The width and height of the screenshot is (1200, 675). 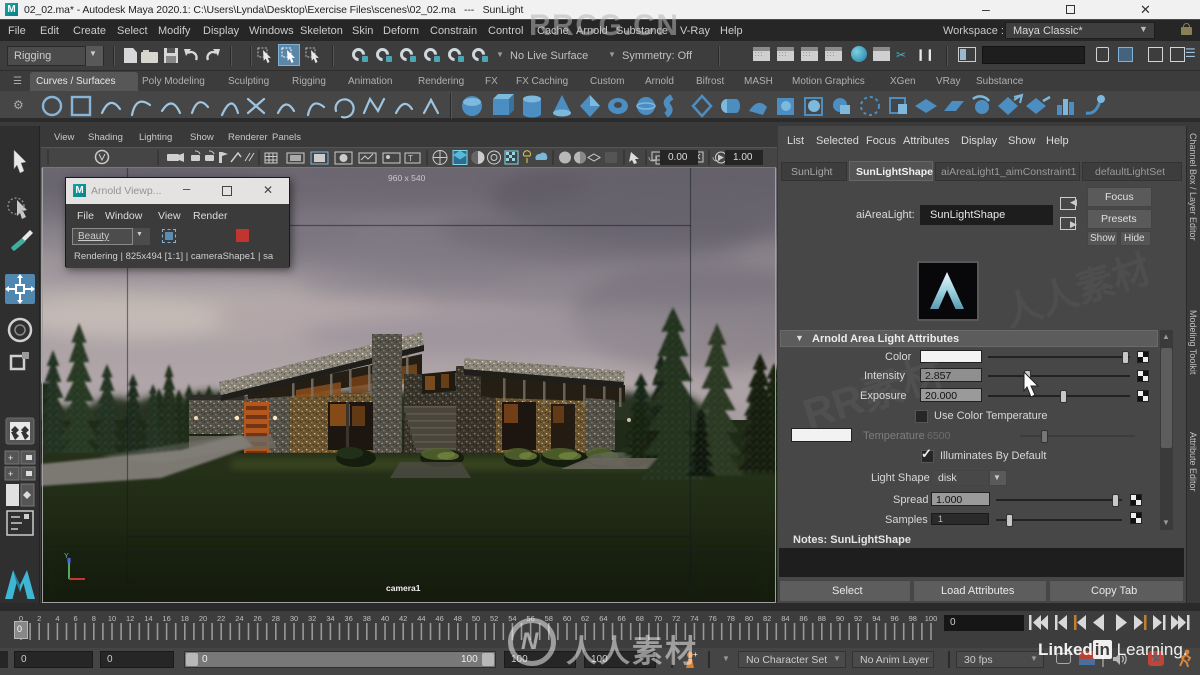 What do you see at coordinates (410, 158) in the screenshot?
I see `svg-text: T` at bounding box center [410, 158].